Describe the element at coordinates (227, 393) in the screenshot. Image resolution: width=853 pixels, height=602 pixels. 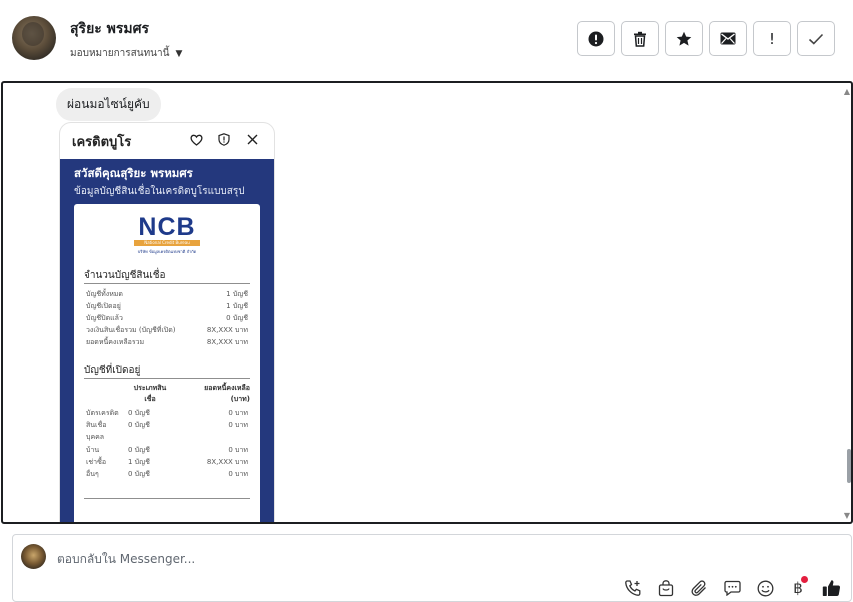
I see `col-header-balance: ยอดหนี้คงเหลือ (บาท)` at that location.